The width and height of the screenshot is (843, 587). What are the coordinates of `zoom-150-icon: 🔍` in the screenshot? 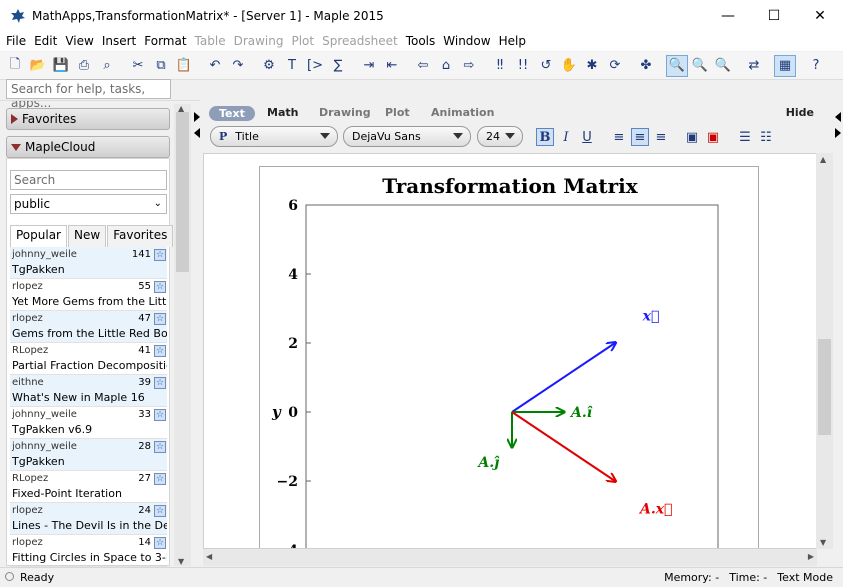 It's located at (700, 66).